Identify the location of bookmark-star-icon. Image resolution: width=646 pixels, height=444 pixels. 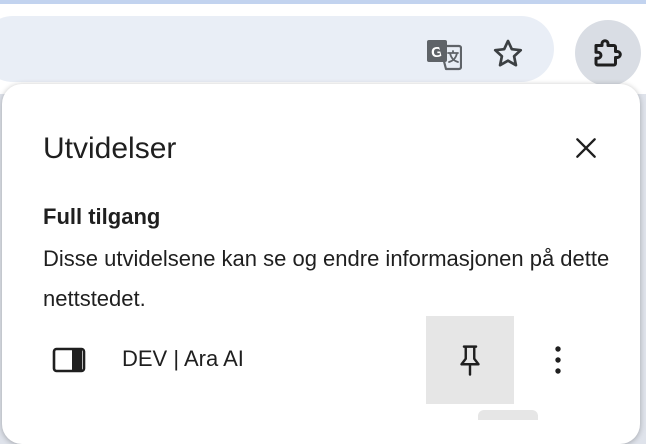
(508, 53).